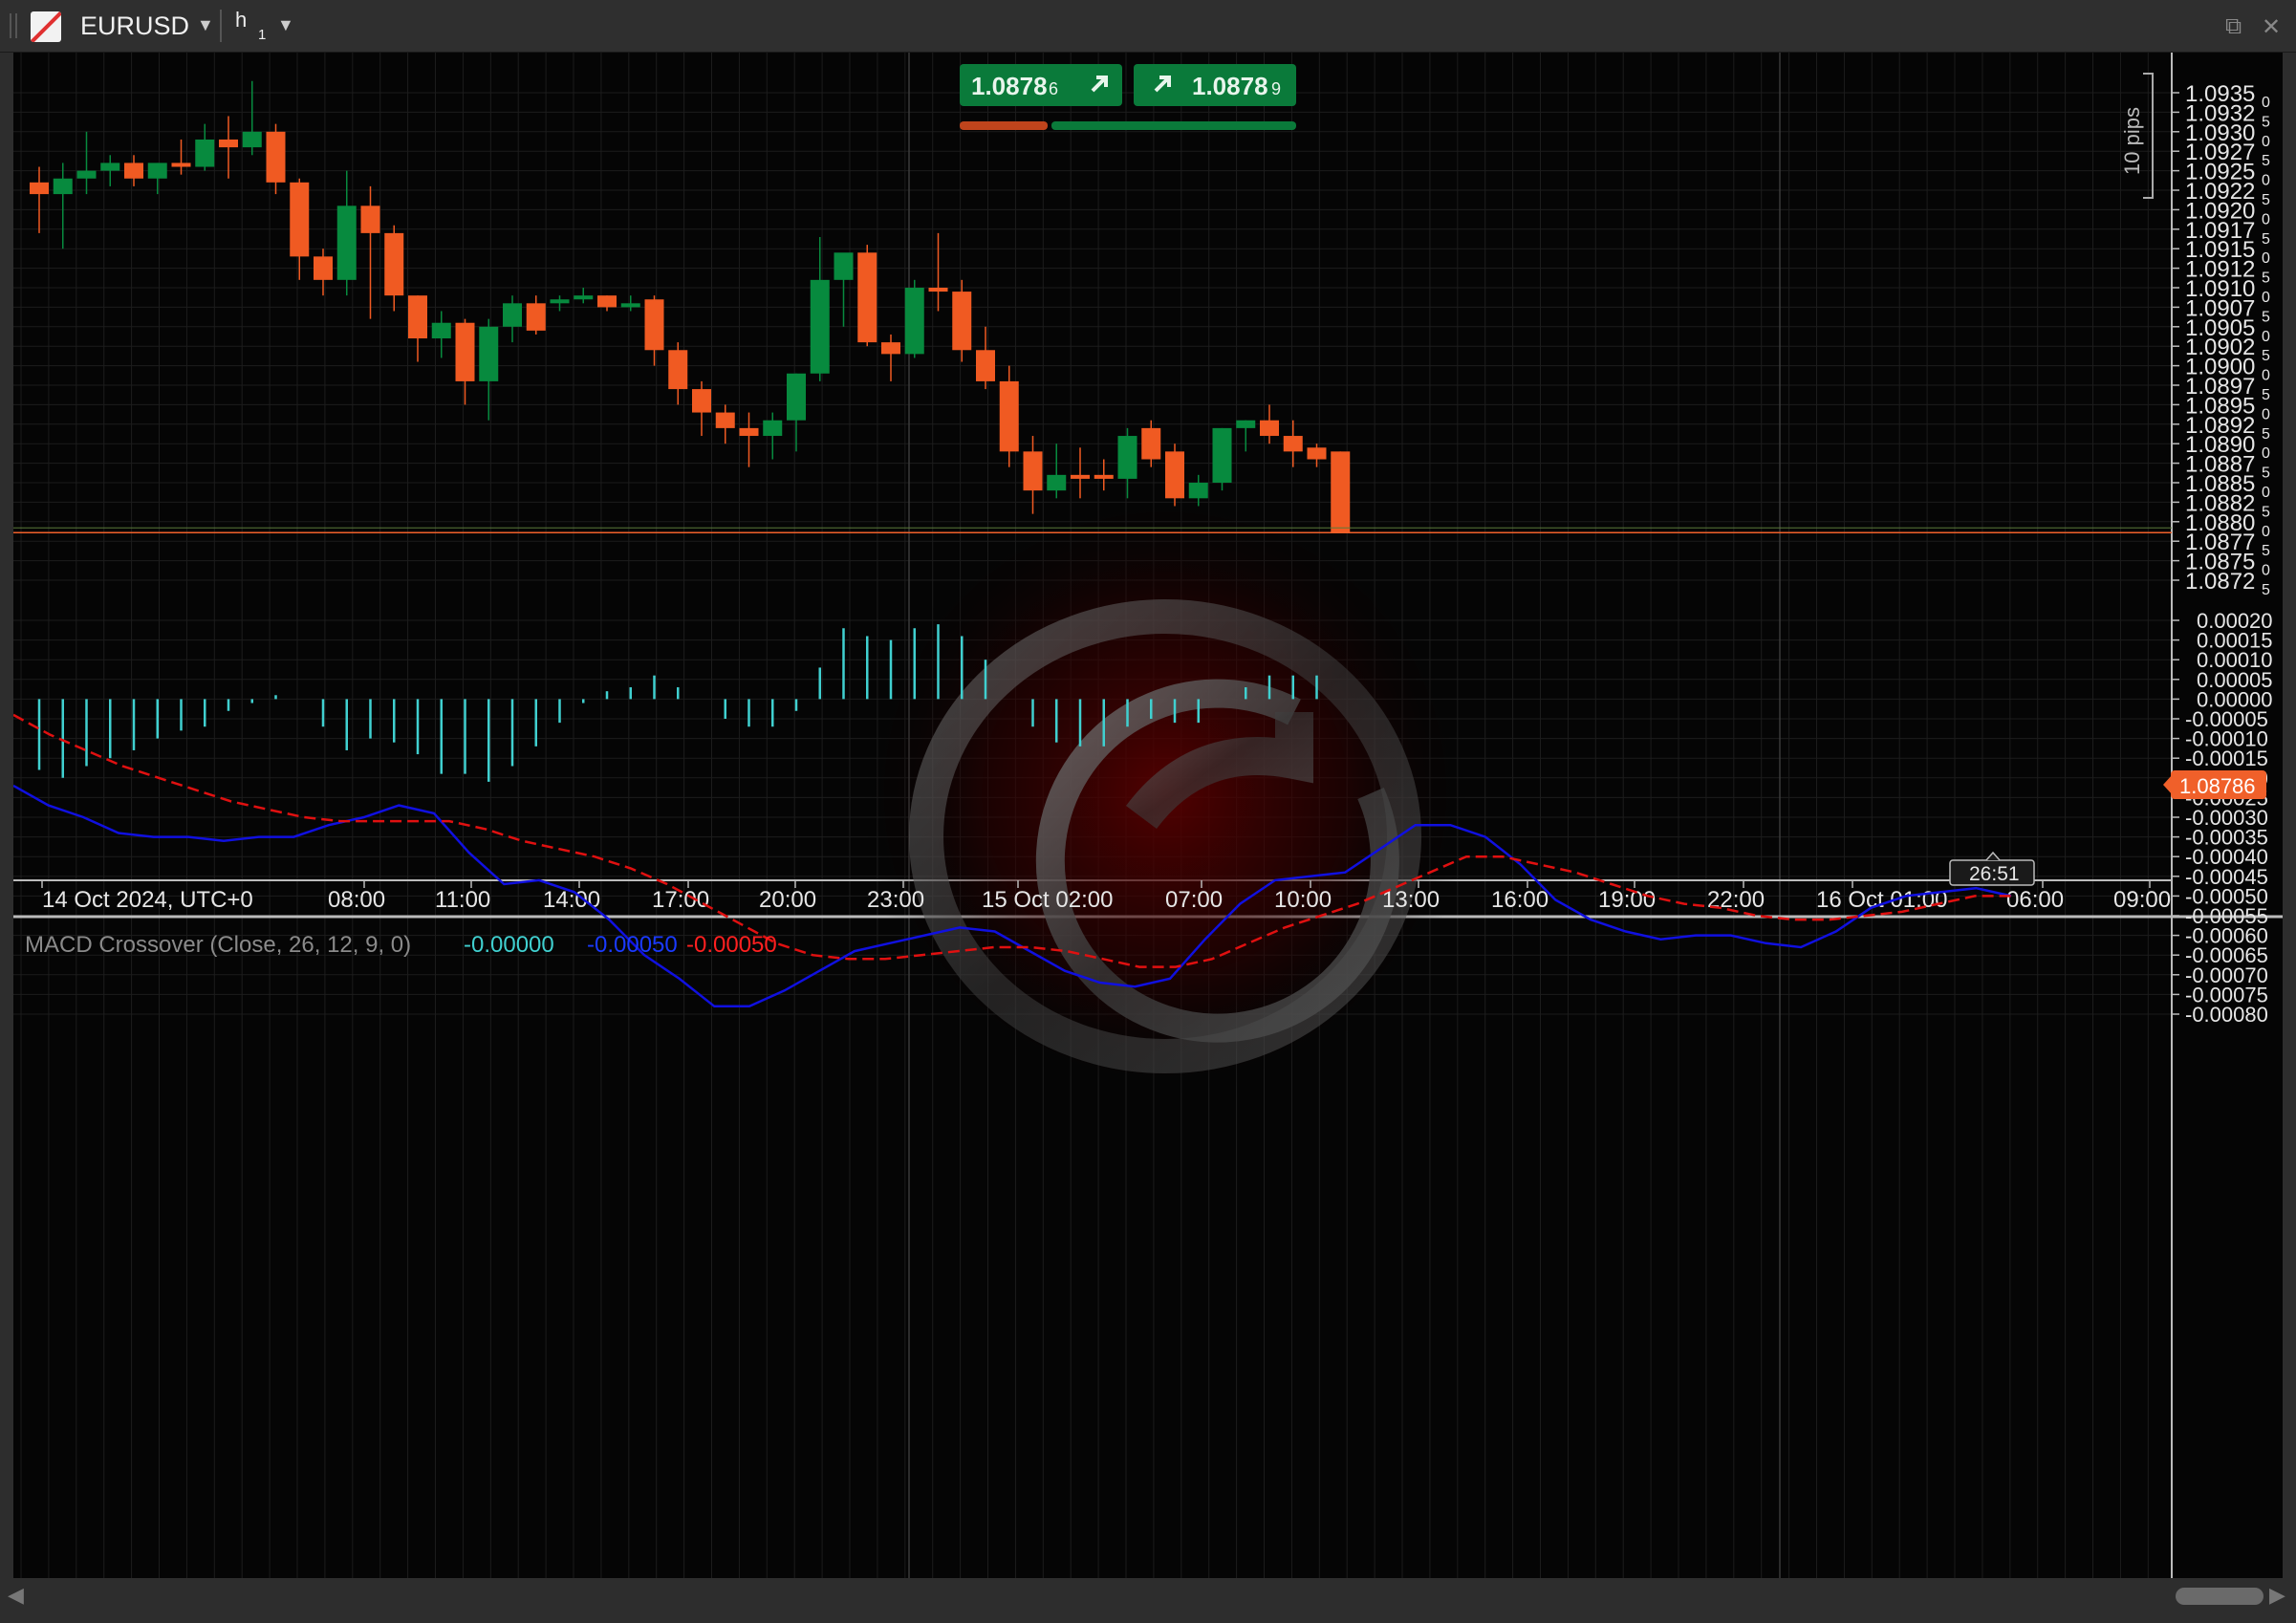 The width and height of the screenshot is (2296, 1623). I want to click on ask-price-sub: 9, so click(1276, 88).